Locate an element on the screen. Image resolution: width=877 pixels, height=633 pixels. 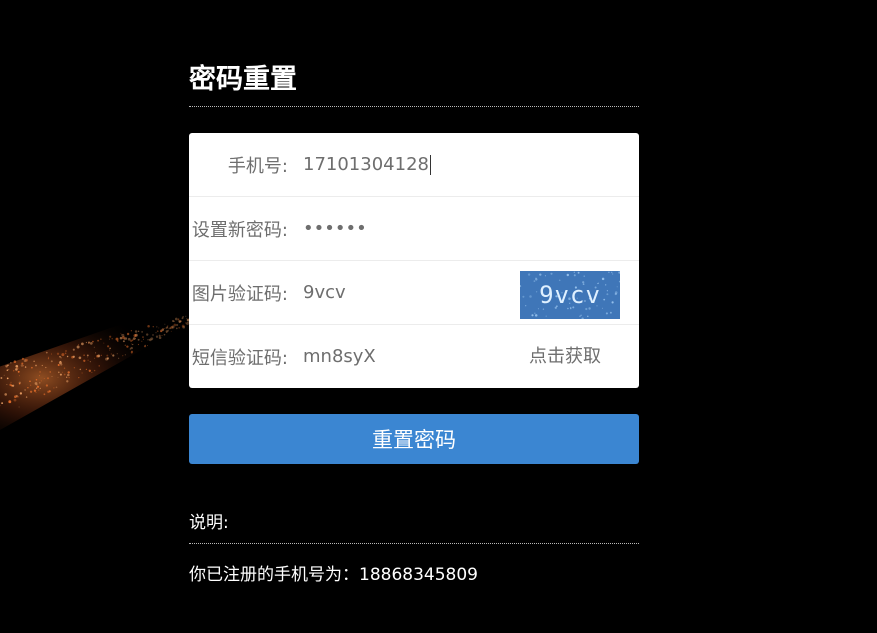
captcha-label: 图片验证码: is located at coordinates (239, 294).